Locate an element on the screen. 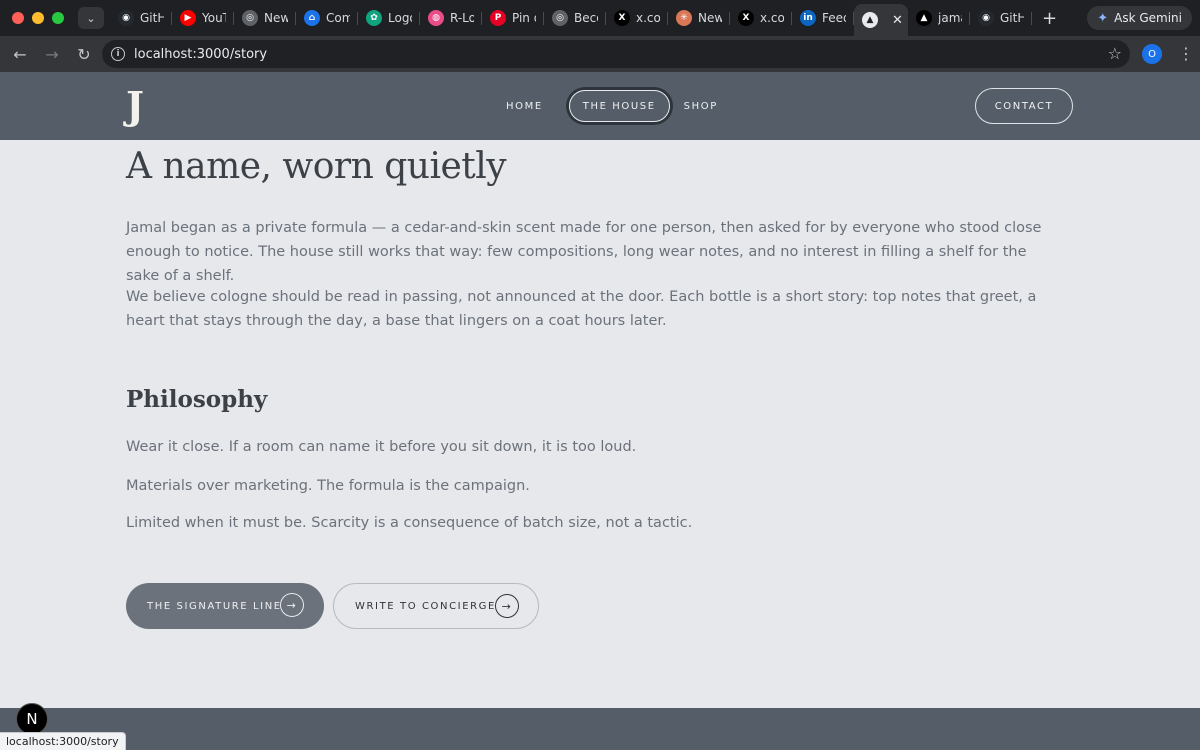  browser-tab: ⌂ Com is located at coordinates (327, 18).